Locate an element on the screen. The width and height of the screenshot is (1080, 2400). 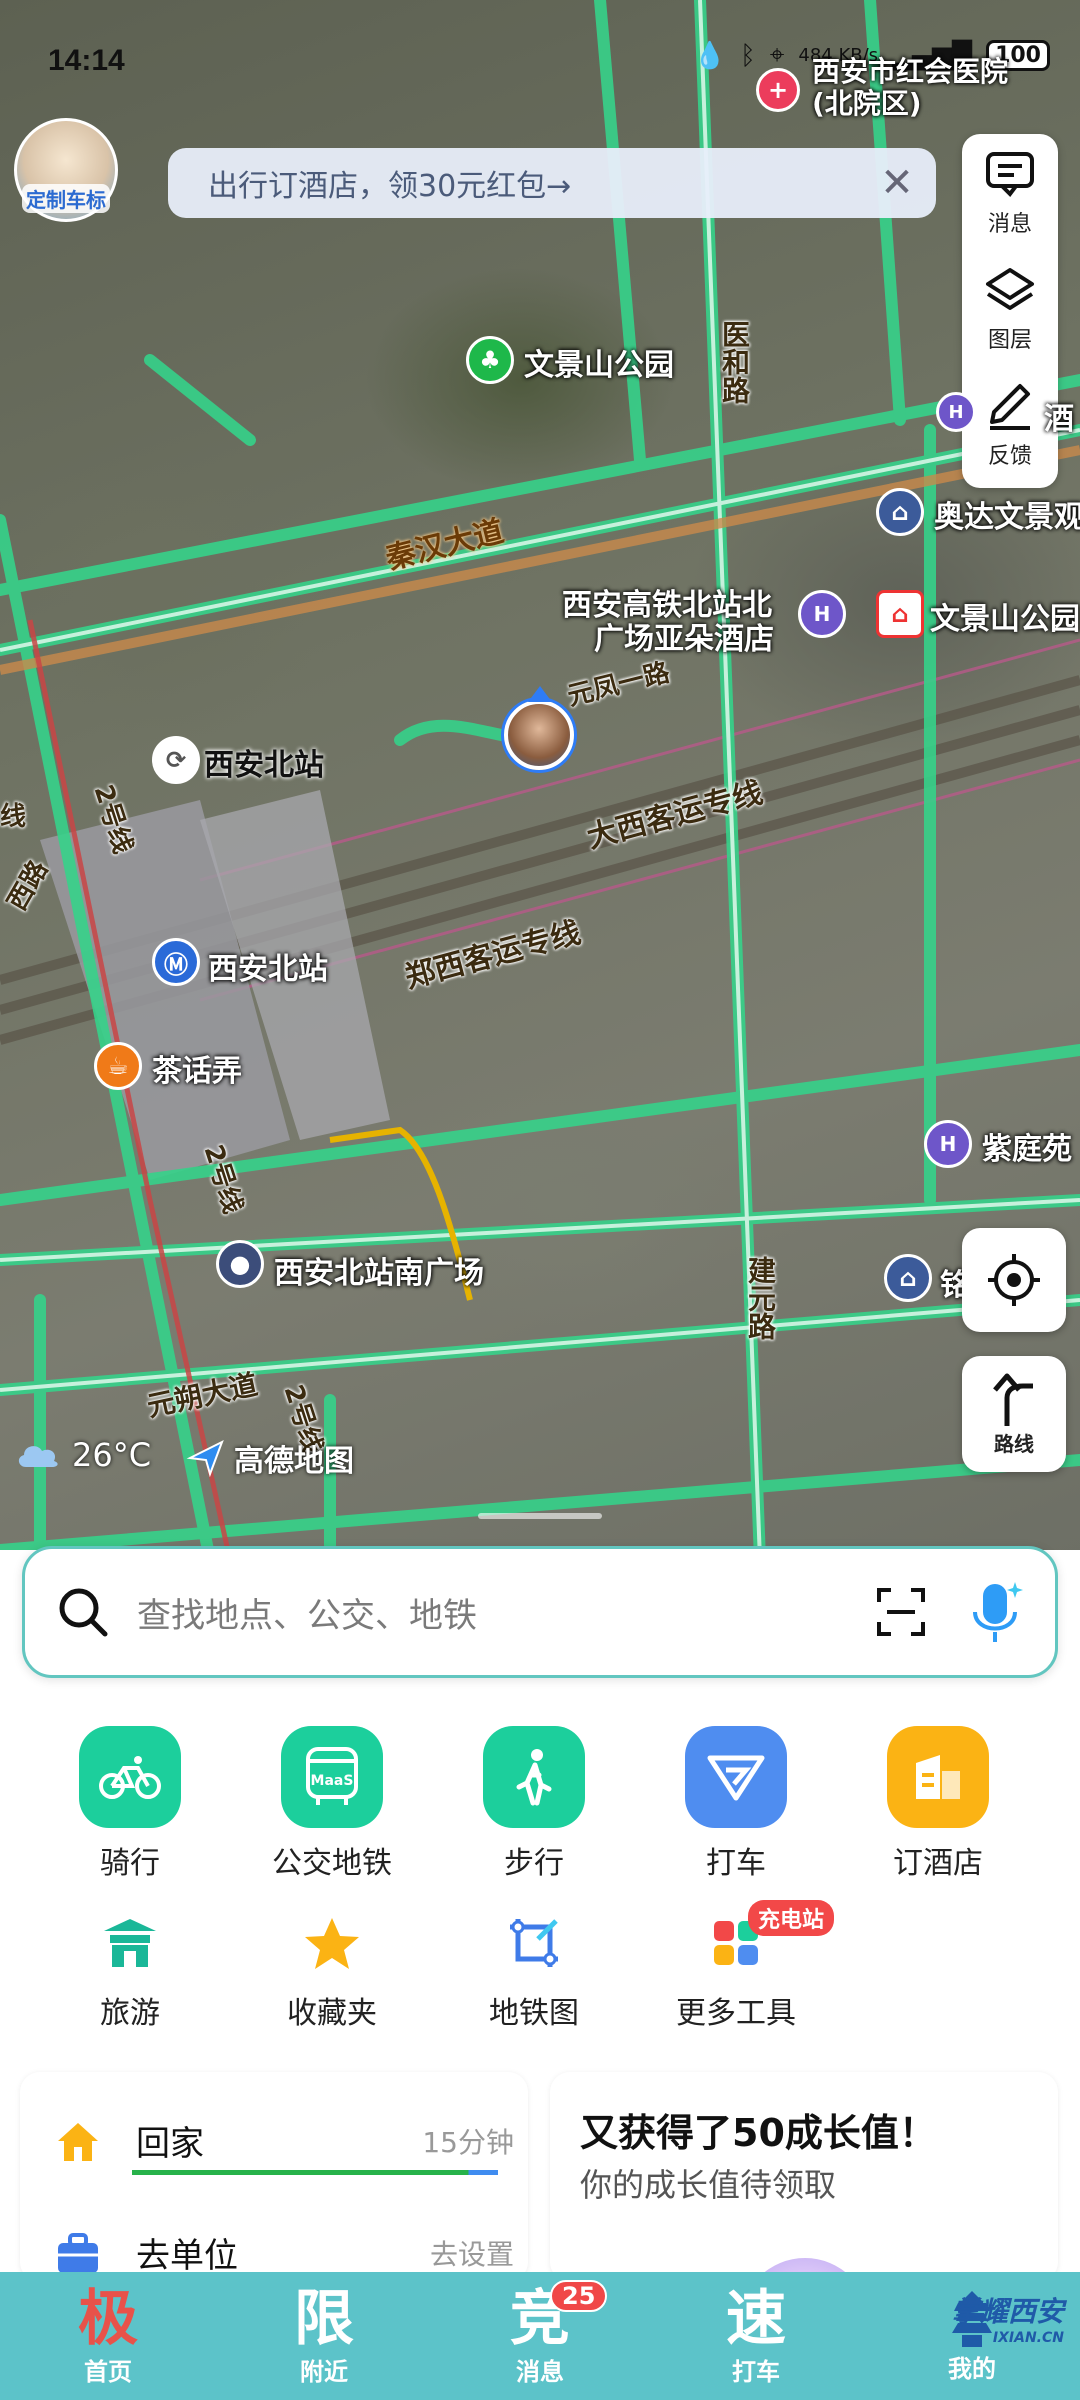
layers-button: 图层 is located at coordinates (1010, 308).